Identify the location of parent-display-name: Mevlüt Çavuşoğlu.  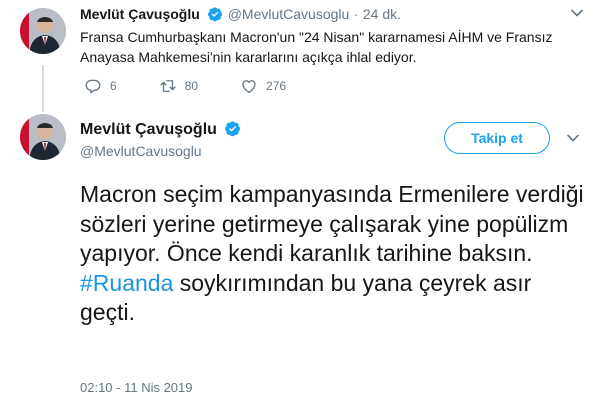
(140, 14).